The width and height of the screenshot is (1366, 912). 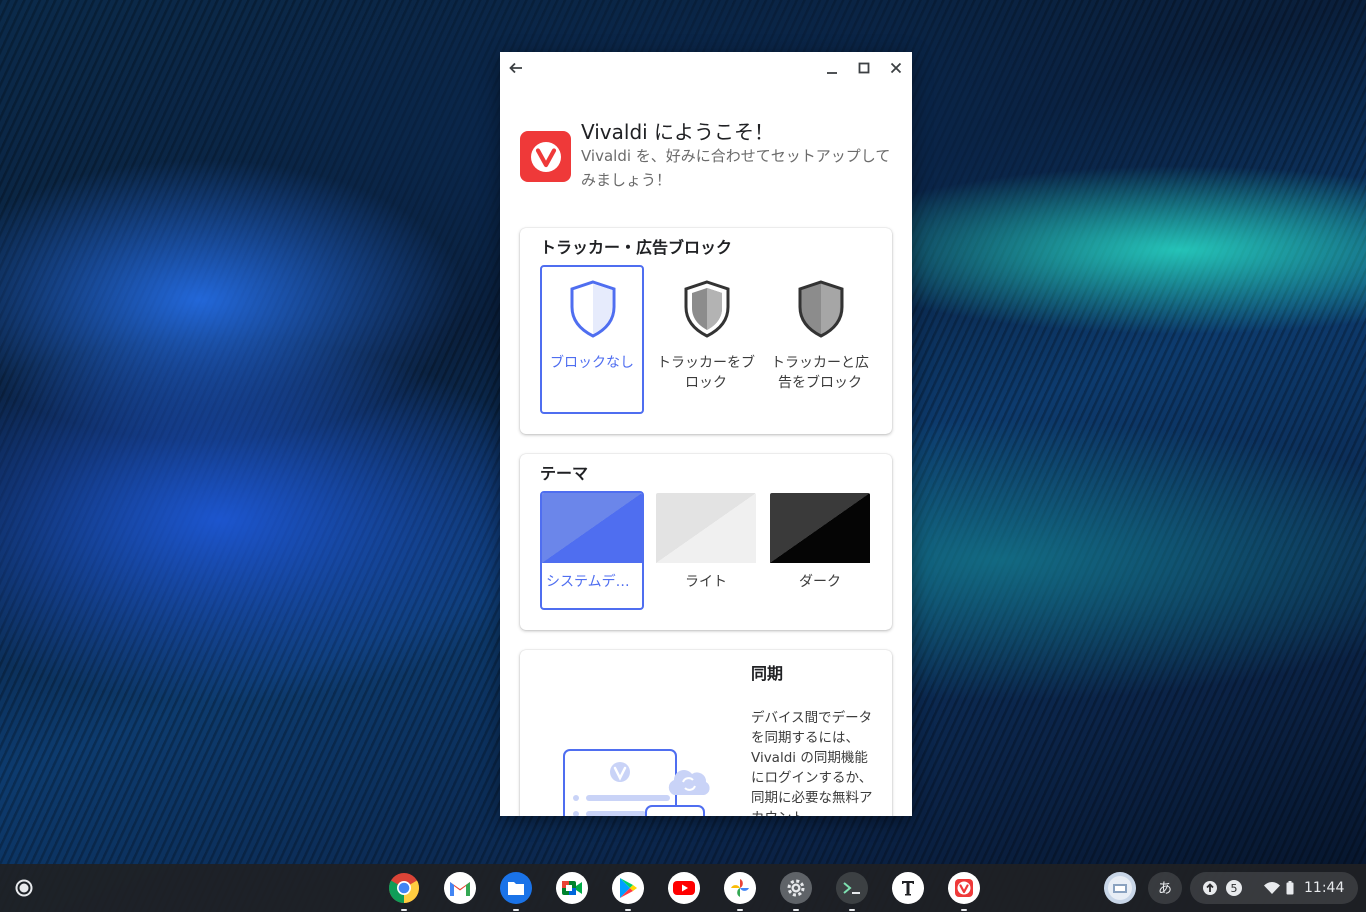 What do you see at coordinates (628, 888) in the screenshot?
I see `play-store-icon` at bounding box center [628, 888].